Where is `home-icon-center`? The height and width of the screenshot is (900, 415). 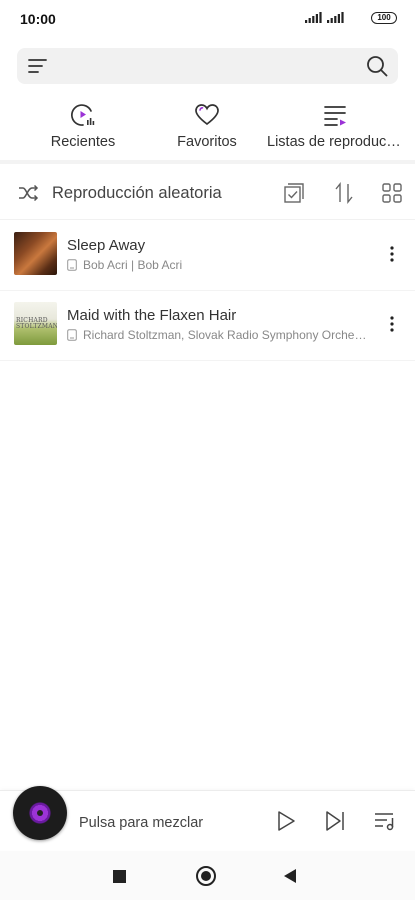
home-icon-center is located at coordinates (206, 876).